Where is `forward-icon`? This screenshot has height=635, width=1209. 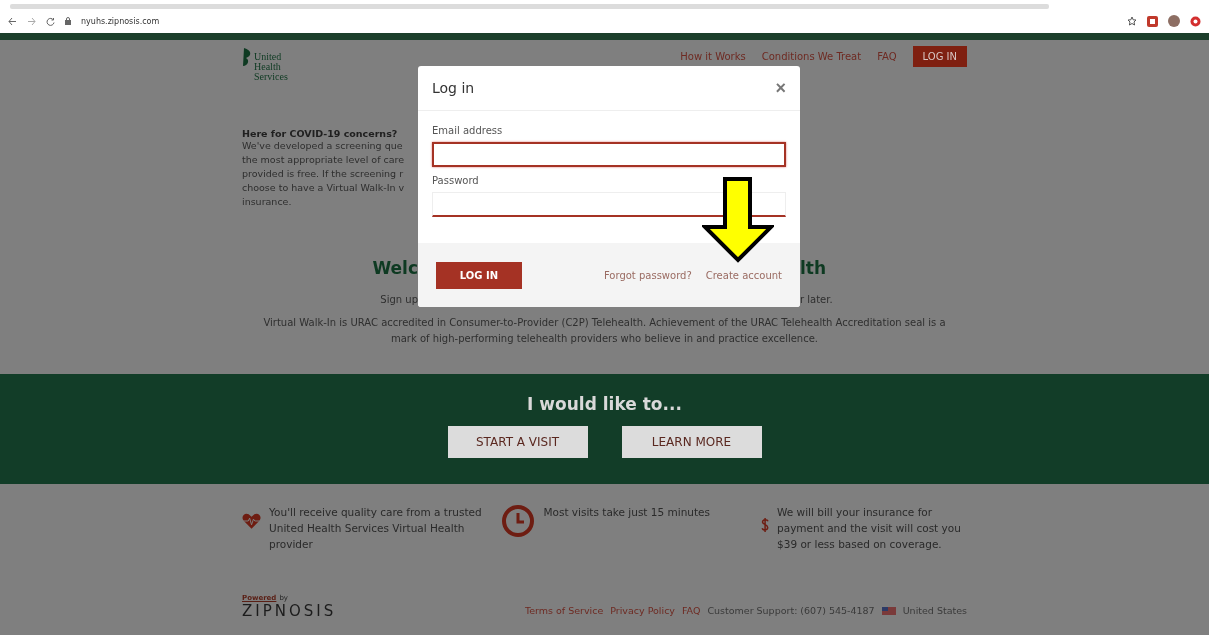
forward-icon is located at coordinates (31, 21).